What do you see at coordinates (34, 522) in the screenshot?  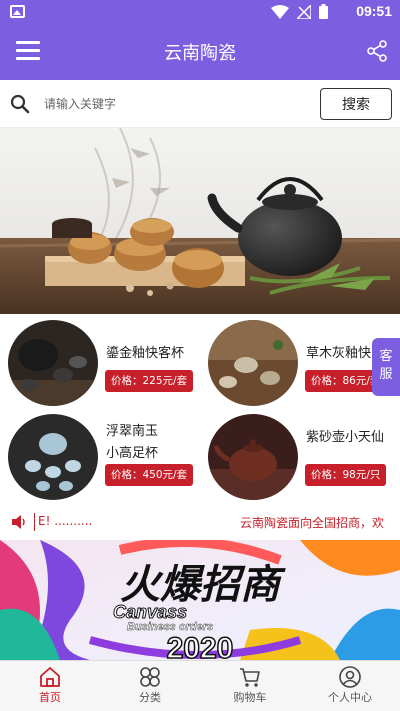 I see `notice-divider` at bounding box center [34, 522].